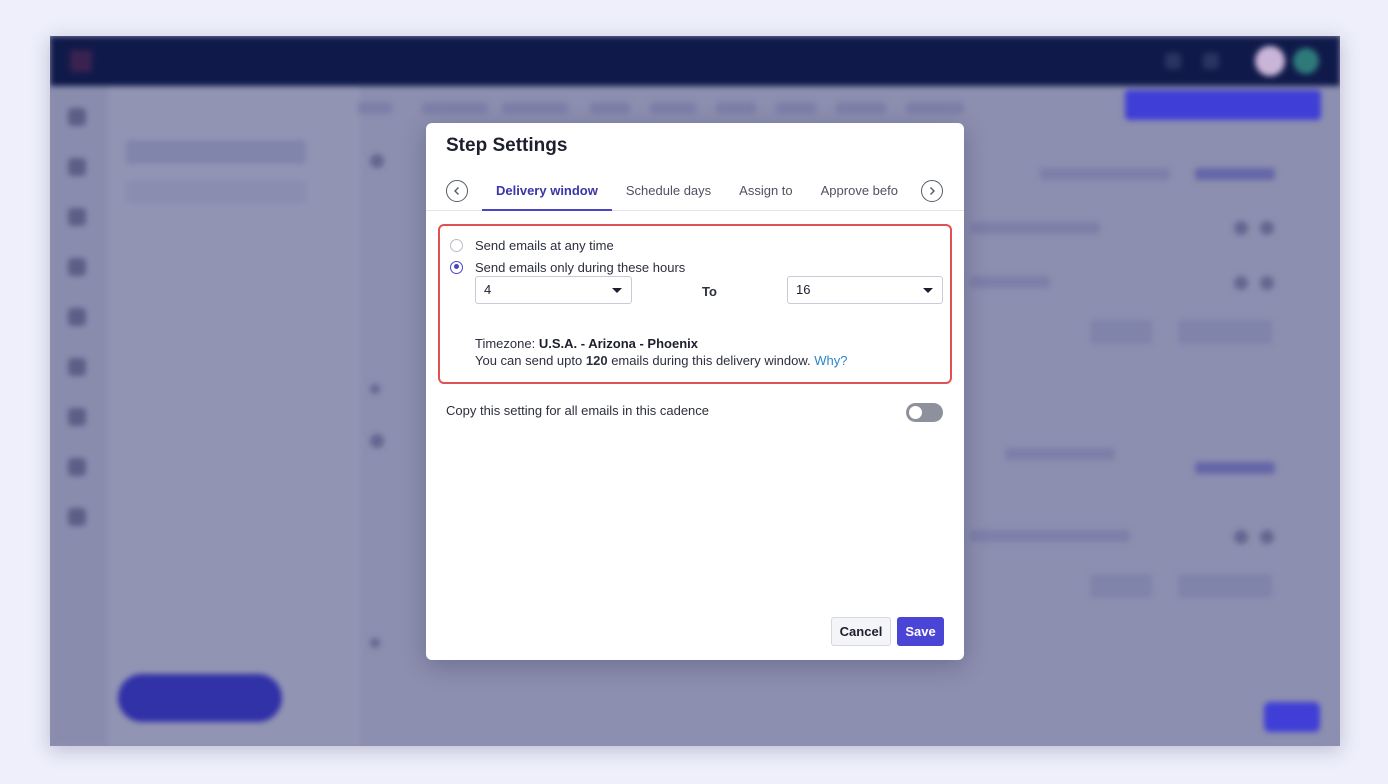 Image resolution: width=1388 pixels, height=784 pixels. Describe the element at coordinates (857, 195) in the screenshot. I see `tab-approve-before: Approve befo` at that location.